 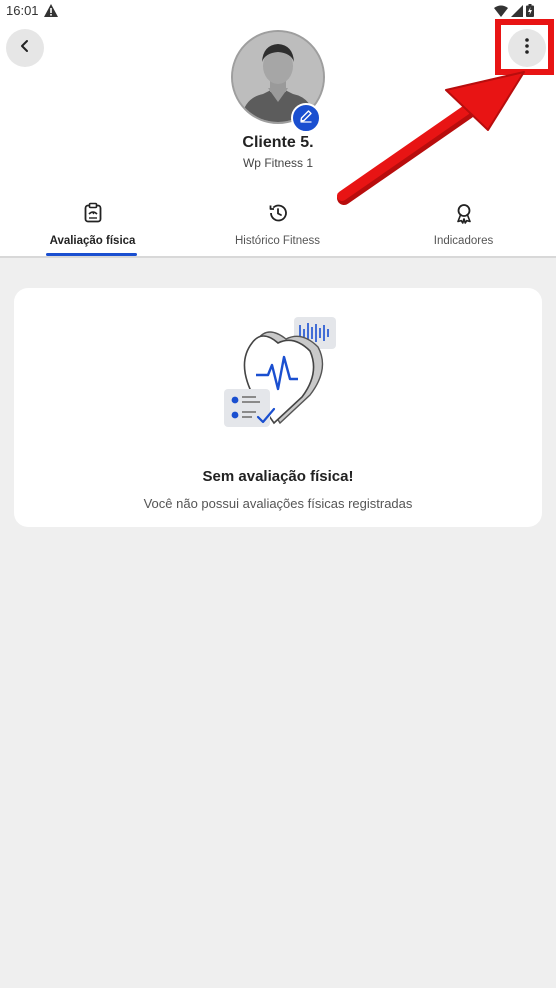 I want to click on pencil-icon, so click(x=306, y=118).